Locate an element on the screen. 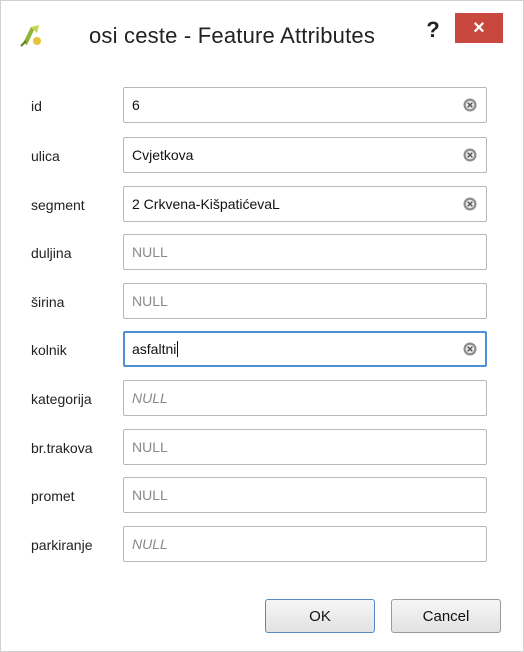 This screenshot has width=524, height=652. title-bar: osi ceste - Feature Attributes ? × is located at coordinates (262, 34).